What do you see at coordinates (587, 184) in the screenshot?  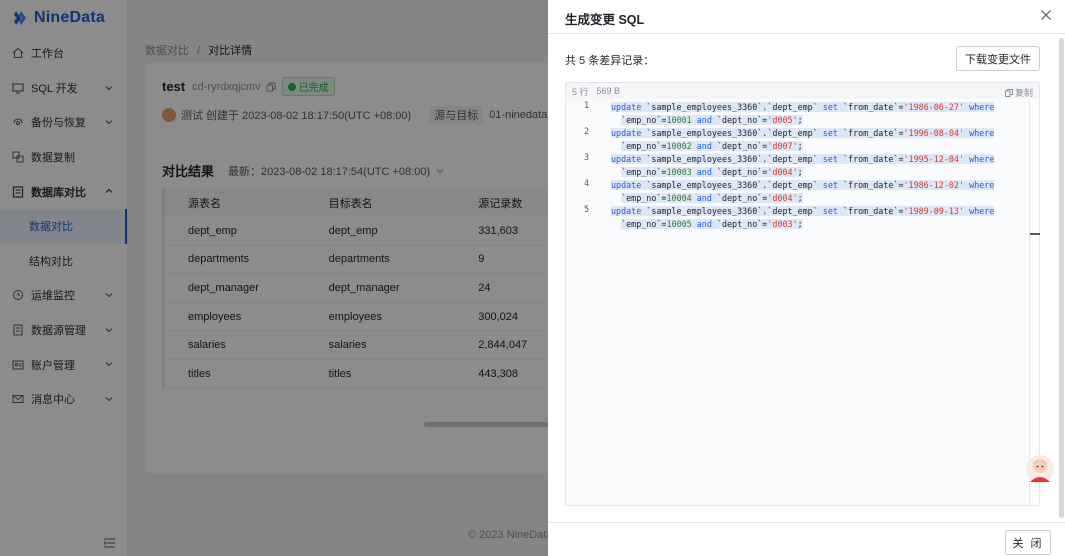 I see `line-number: 4` at bounding box center [587, 184].